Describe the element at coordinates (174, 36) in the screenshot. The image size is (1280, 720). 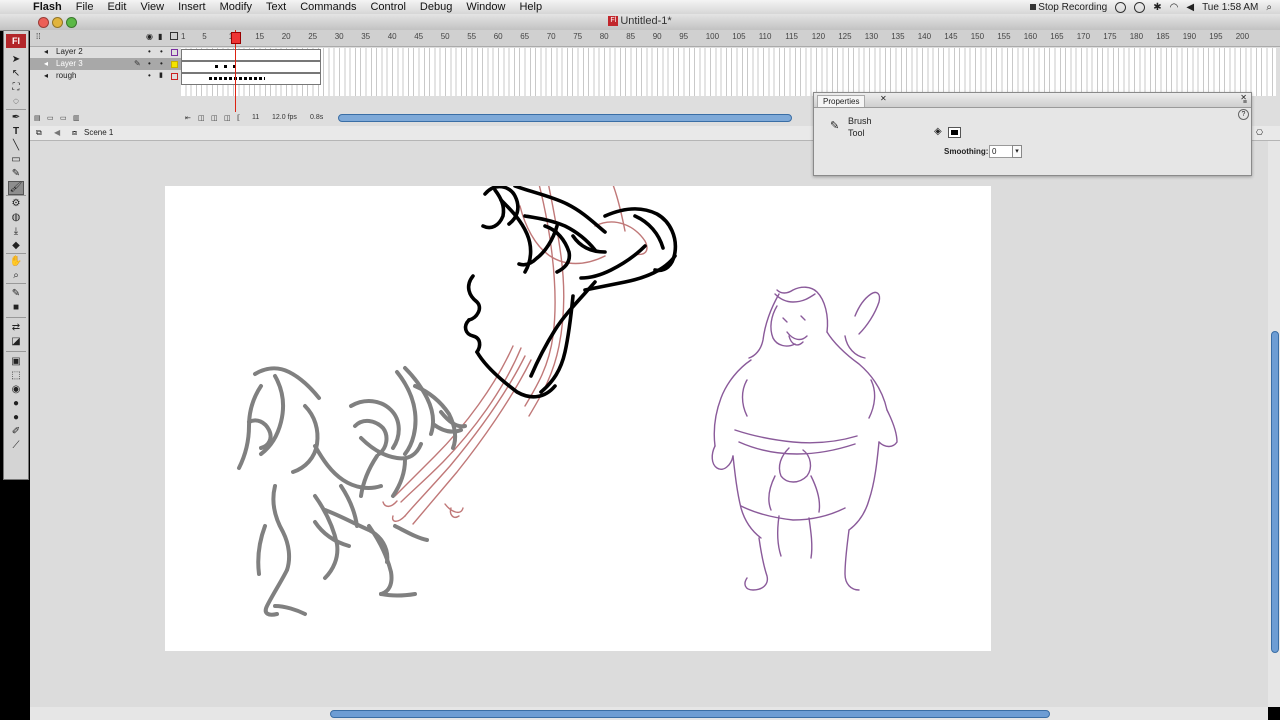
I see `outline-icon` at that location.